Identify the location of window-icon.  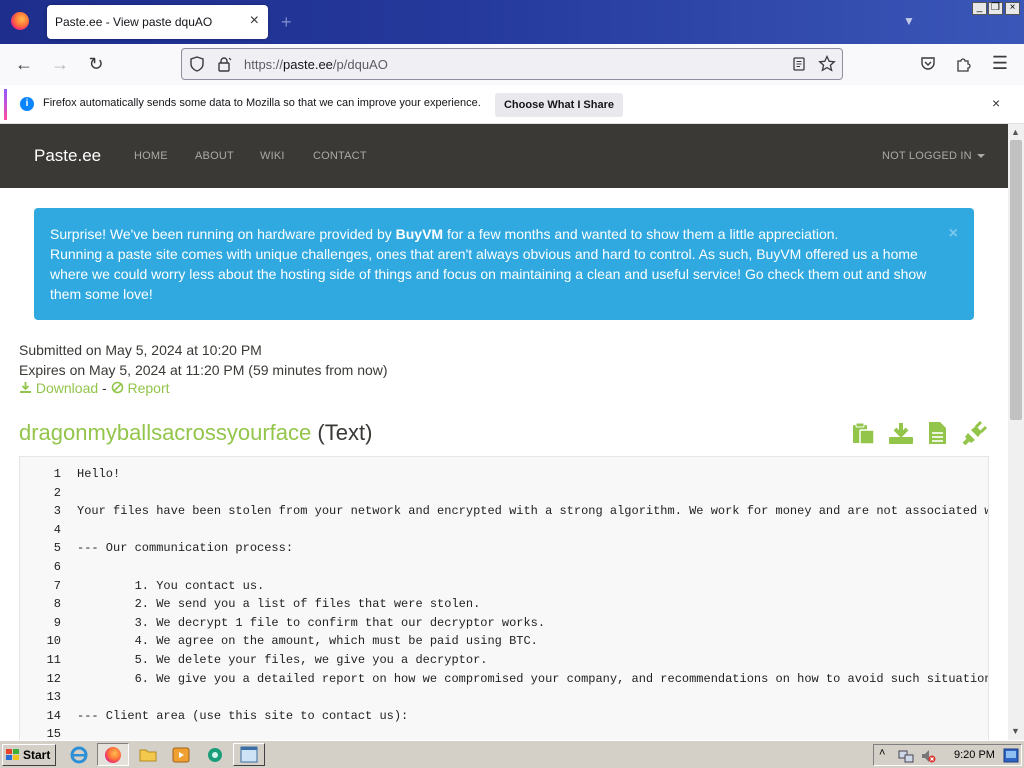
(249, 754).